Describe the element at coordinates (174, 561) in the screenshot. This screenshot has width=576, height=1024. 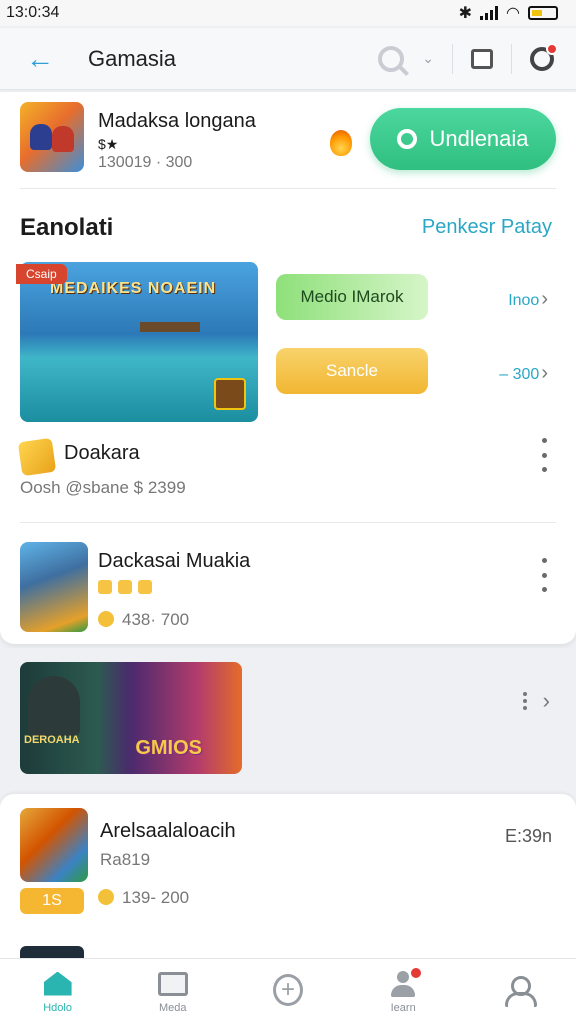
I see `app-name: Dackasai Muakia` at that location.